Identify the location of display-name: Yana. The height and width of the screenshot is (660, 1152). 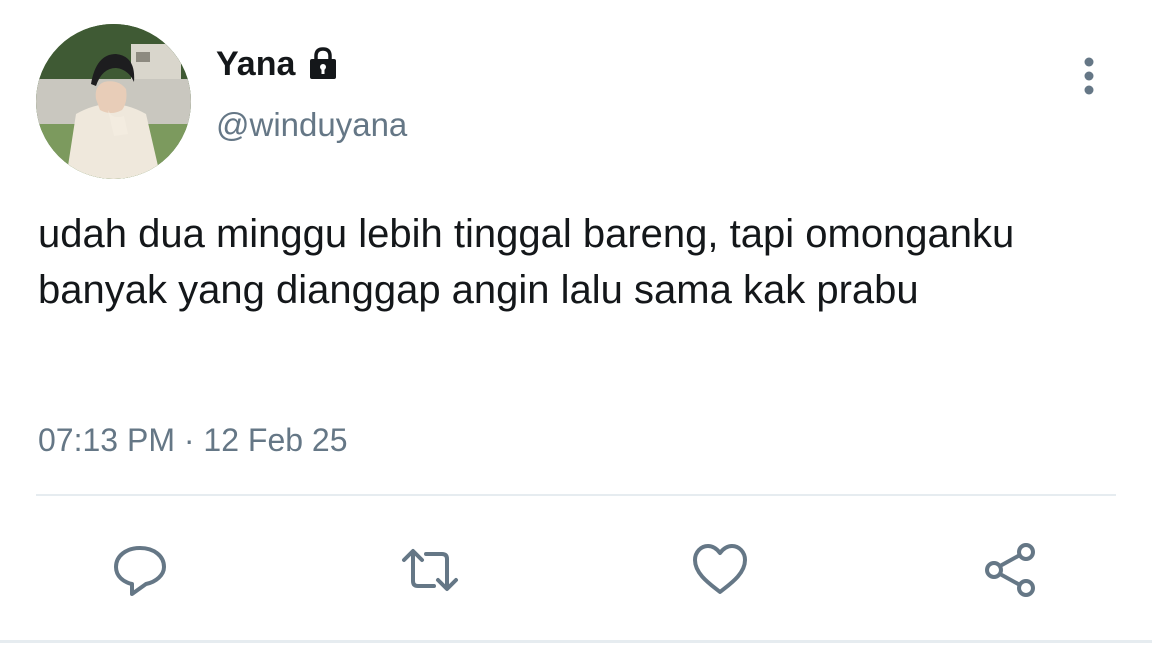
(278, 64).